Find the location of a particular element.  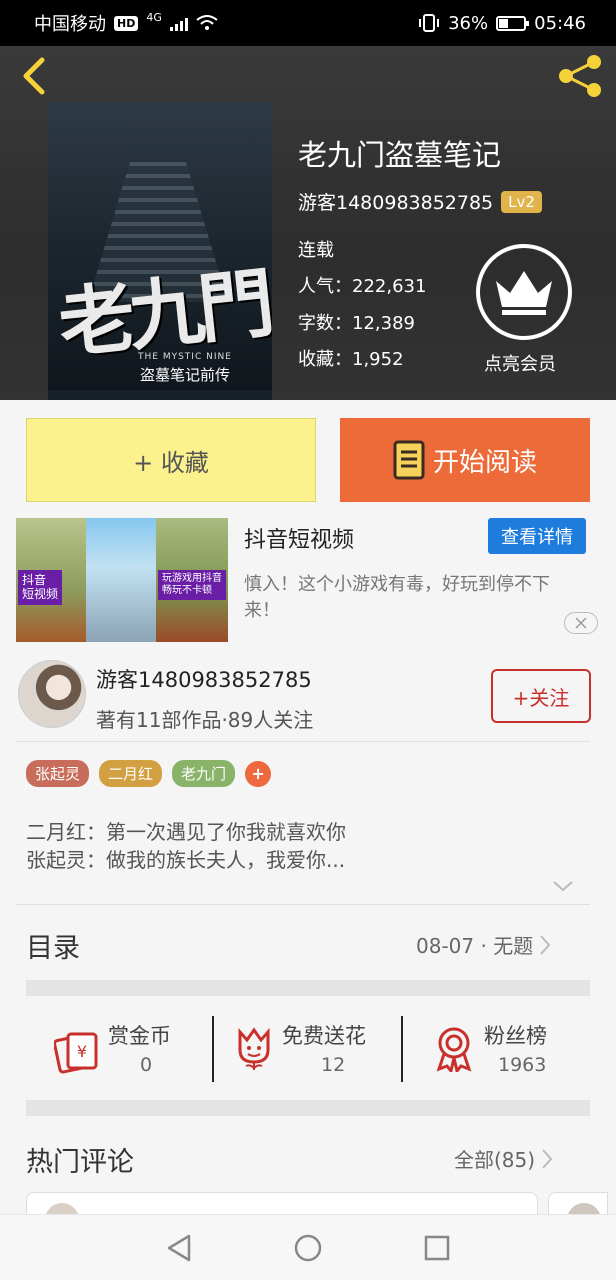

status-bar: 中国移动 HD 4G 36% 05:46 is located at coordinates (308, 23).